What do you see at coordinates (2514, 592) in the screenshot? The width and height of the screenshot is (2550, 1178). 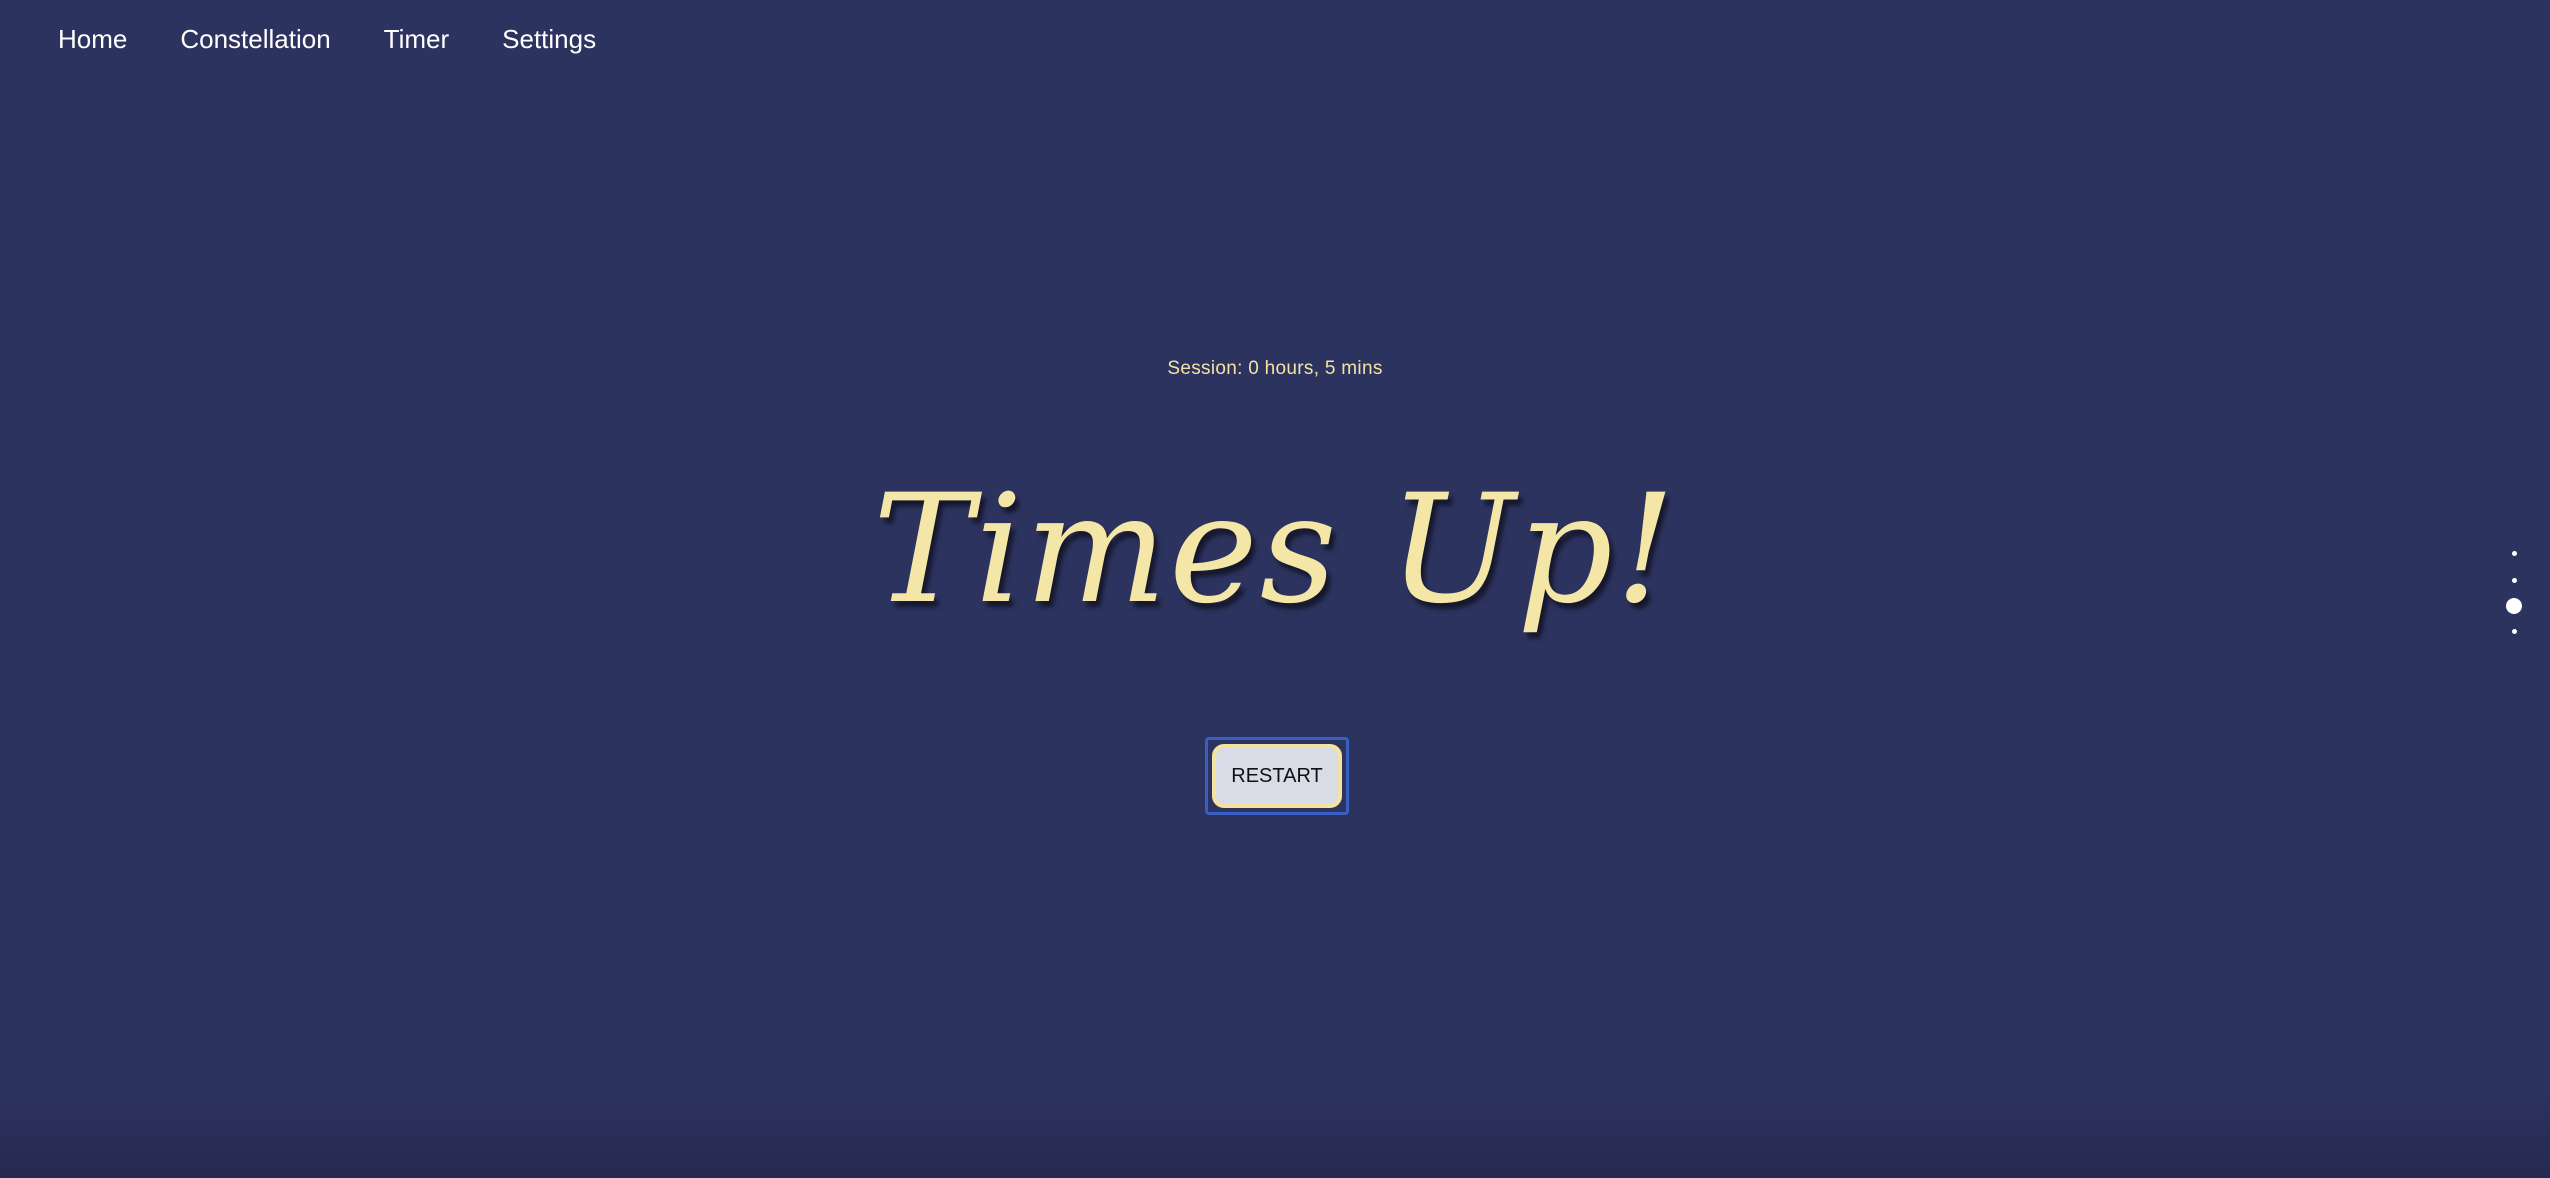 I see `page-indicator` at bounding box center [2514, 592].